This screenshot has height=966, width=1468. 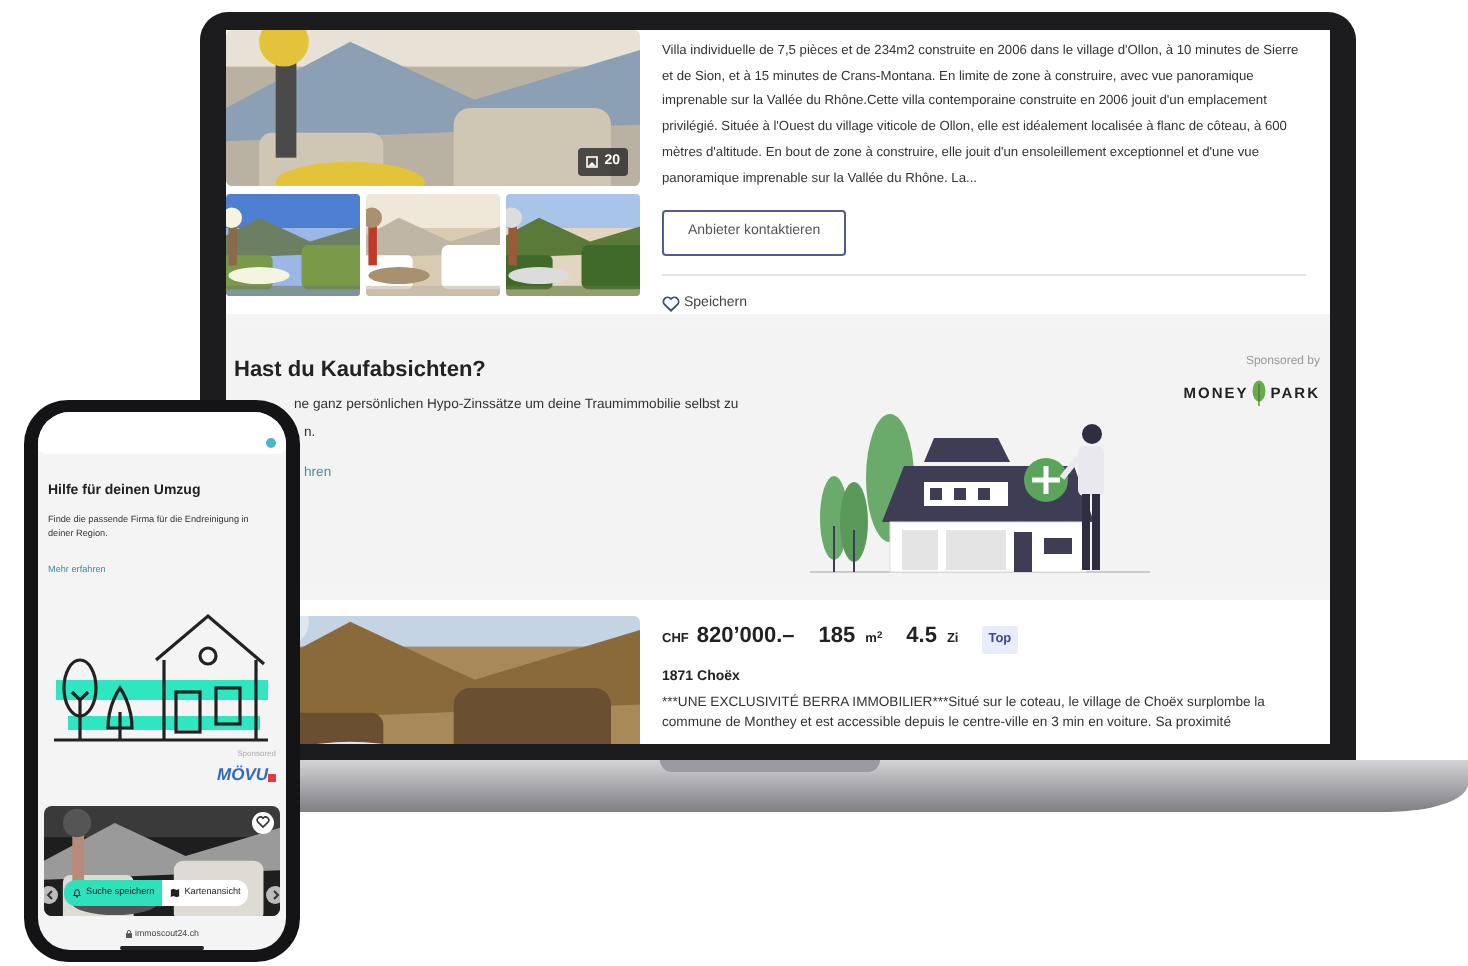 What do you see at coordinates (175, 892) in the screenshot?
I see `map-icon` at bounding box center [175, 892].